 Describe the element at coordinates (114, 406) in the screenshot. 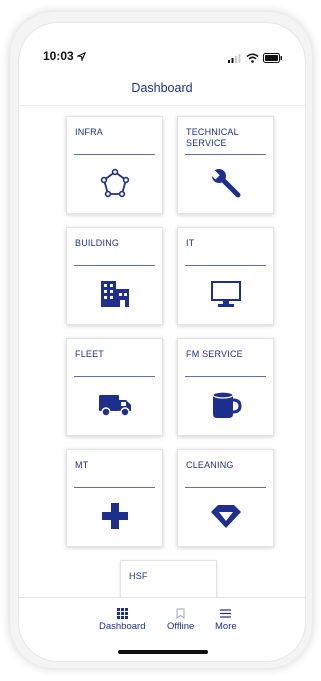

I see `truck-icon` at that location.